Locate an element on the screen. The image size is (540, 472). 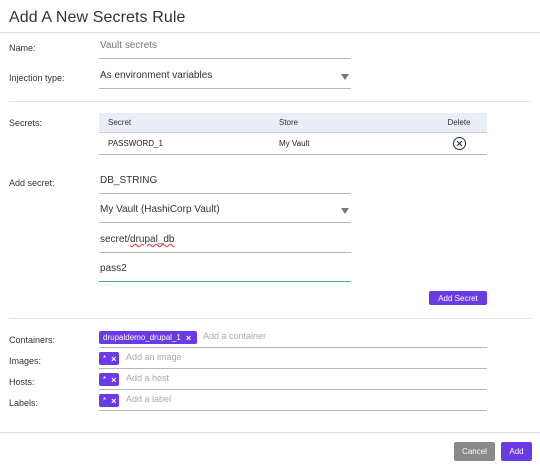
containers-tag-input: drupaldemo_drupal_1 × Add a container is located at coordinates (293, 338).